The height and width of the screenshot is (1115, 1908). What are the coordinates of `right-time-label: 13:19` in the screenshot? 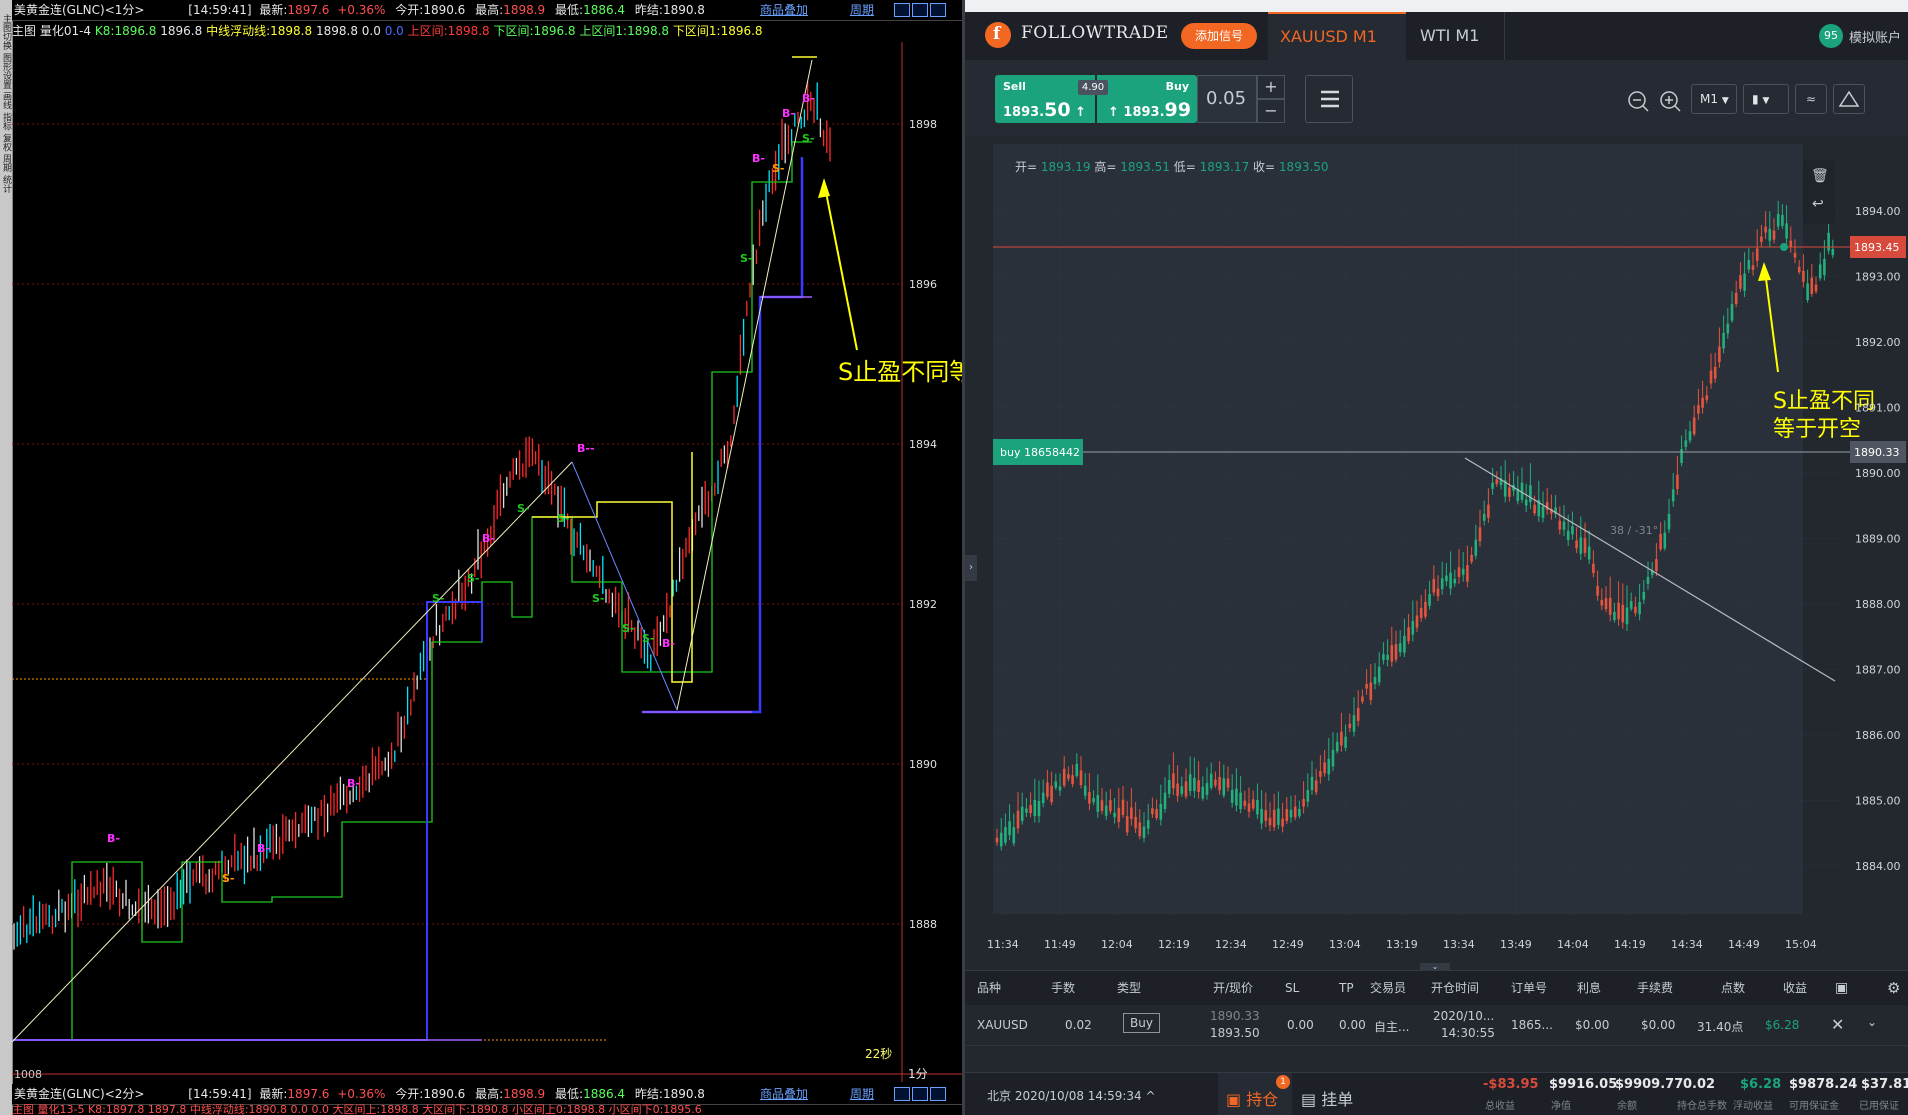 It's located at (1402, 944).